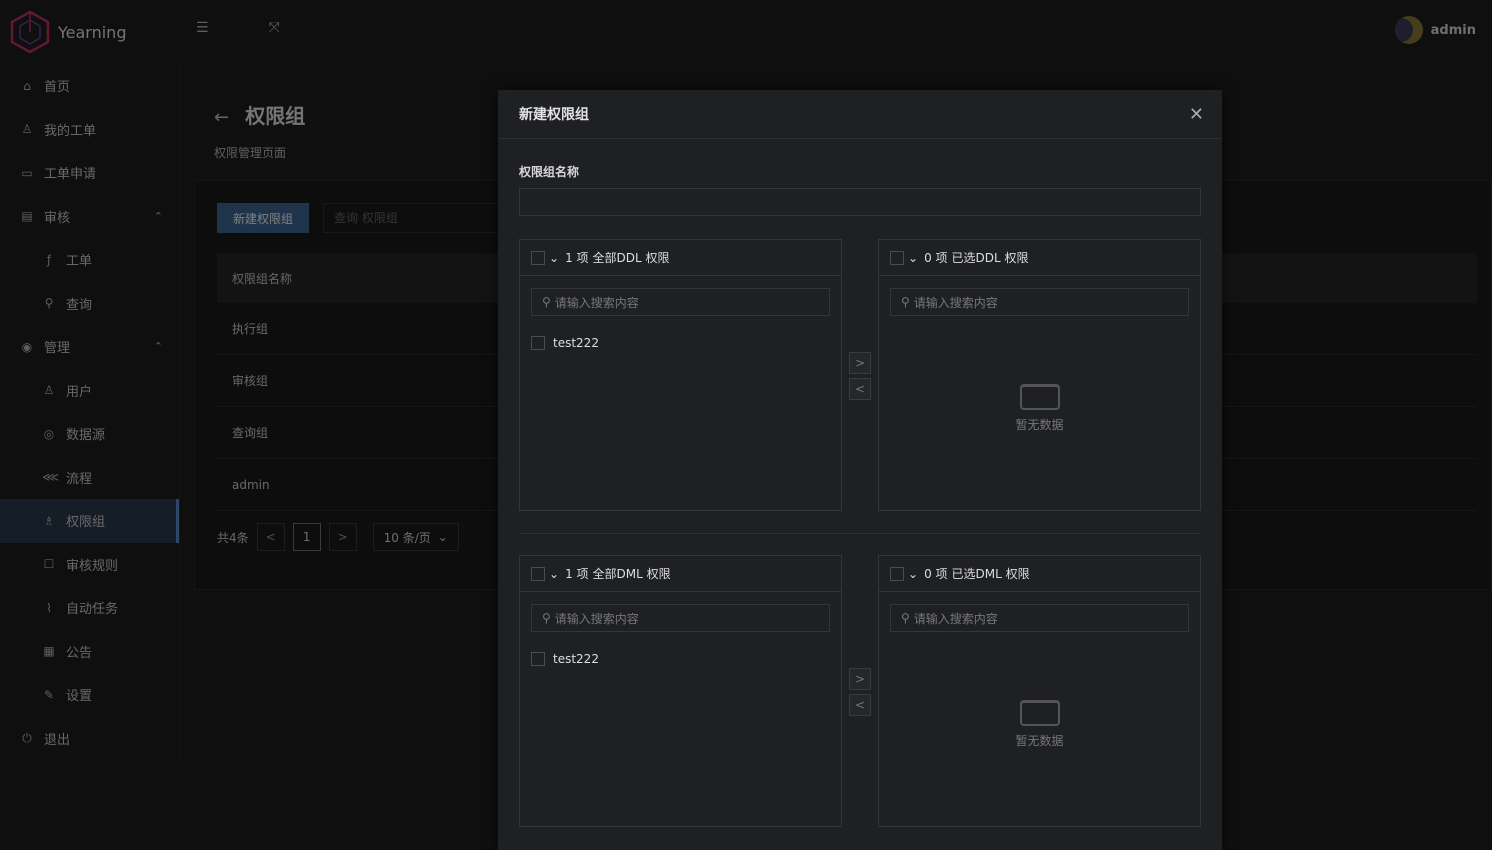 The width and height of the screenshot is (1492, 850). Describe the element at coordinates (990, 574) in the screenshot. I see `transfer-title: 已选DML 权限` at that location.